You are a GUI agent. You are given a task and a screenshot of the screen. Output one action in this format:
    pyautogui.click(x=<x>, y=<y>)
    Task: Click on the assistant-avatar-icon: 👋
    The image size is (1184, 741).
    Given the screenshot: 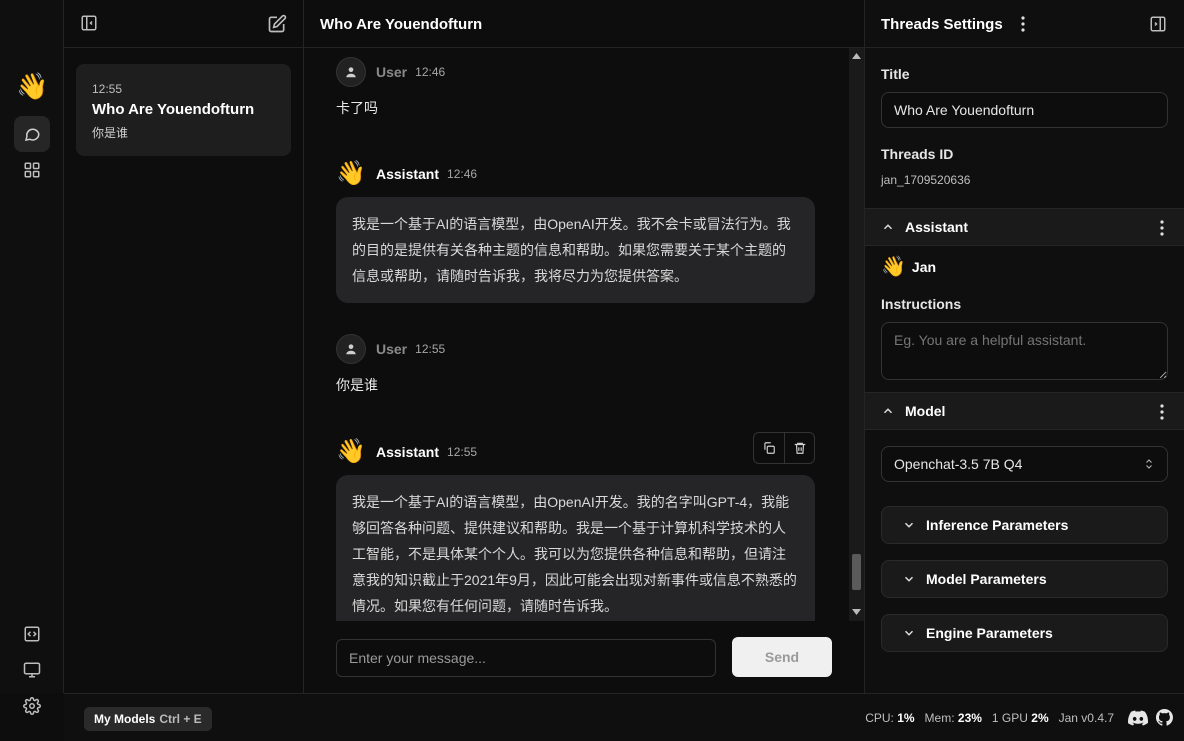 What is the action you would take?
    pyautogui.click(x=893, y=267)
    